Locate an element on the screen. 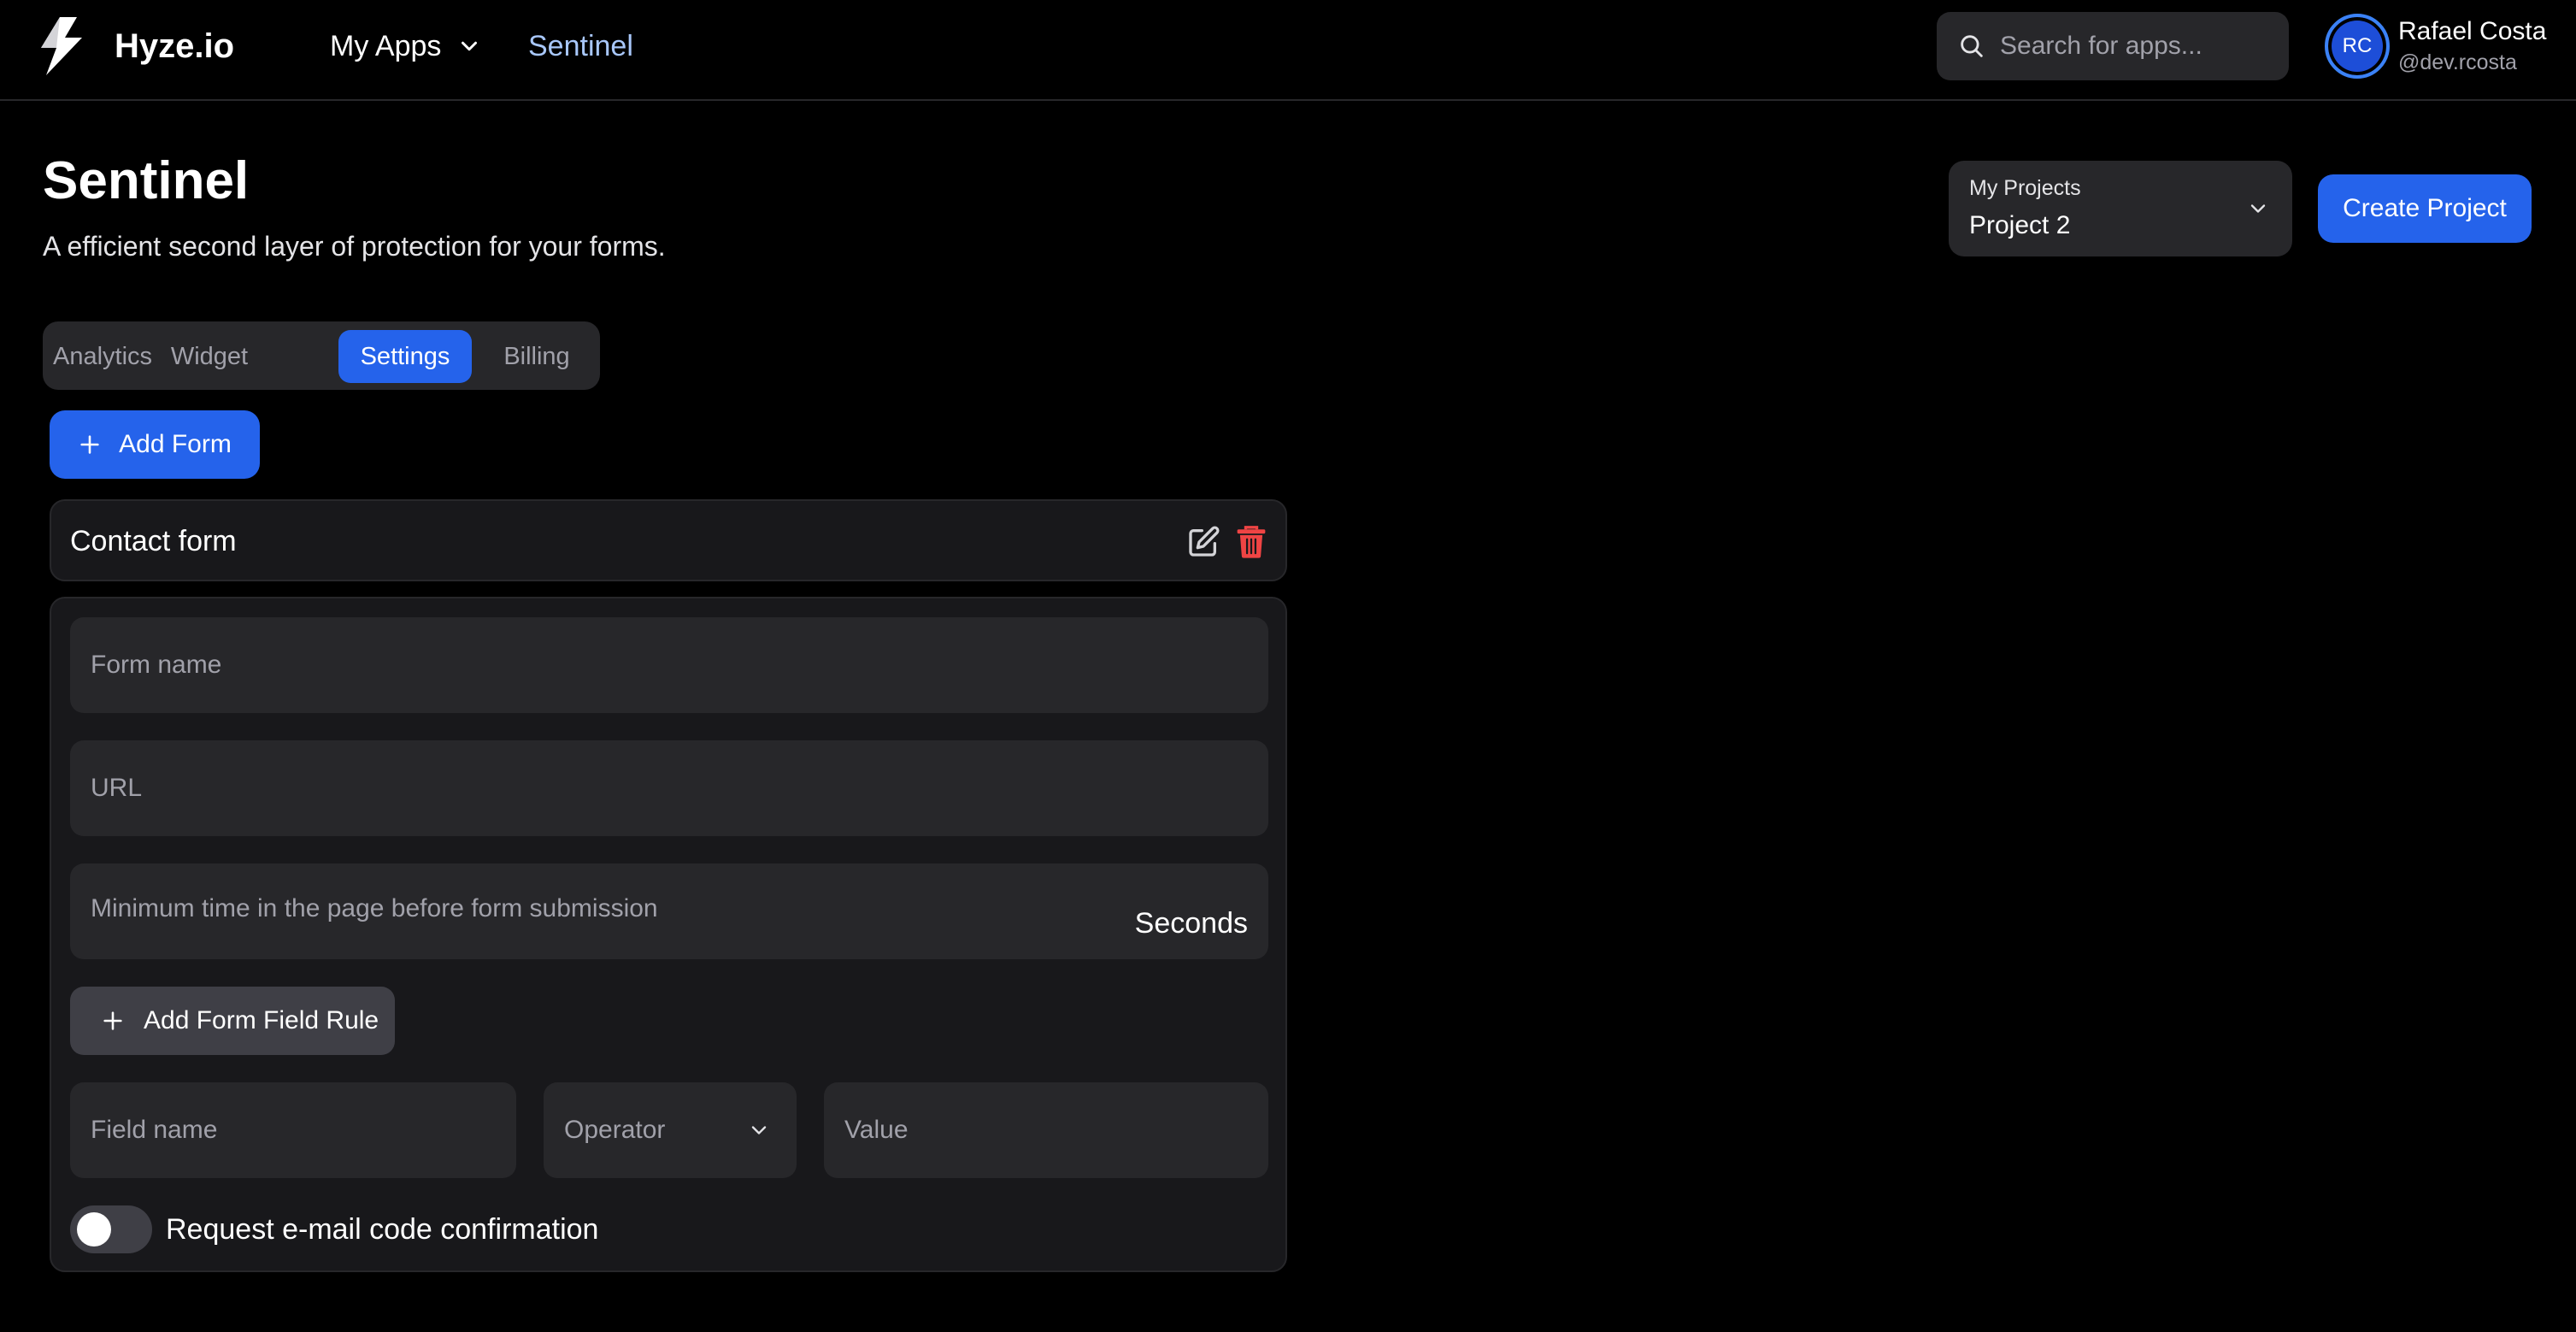  tab-bar: Analytics Widget Settings Billing is located at coordinates (321, 355).